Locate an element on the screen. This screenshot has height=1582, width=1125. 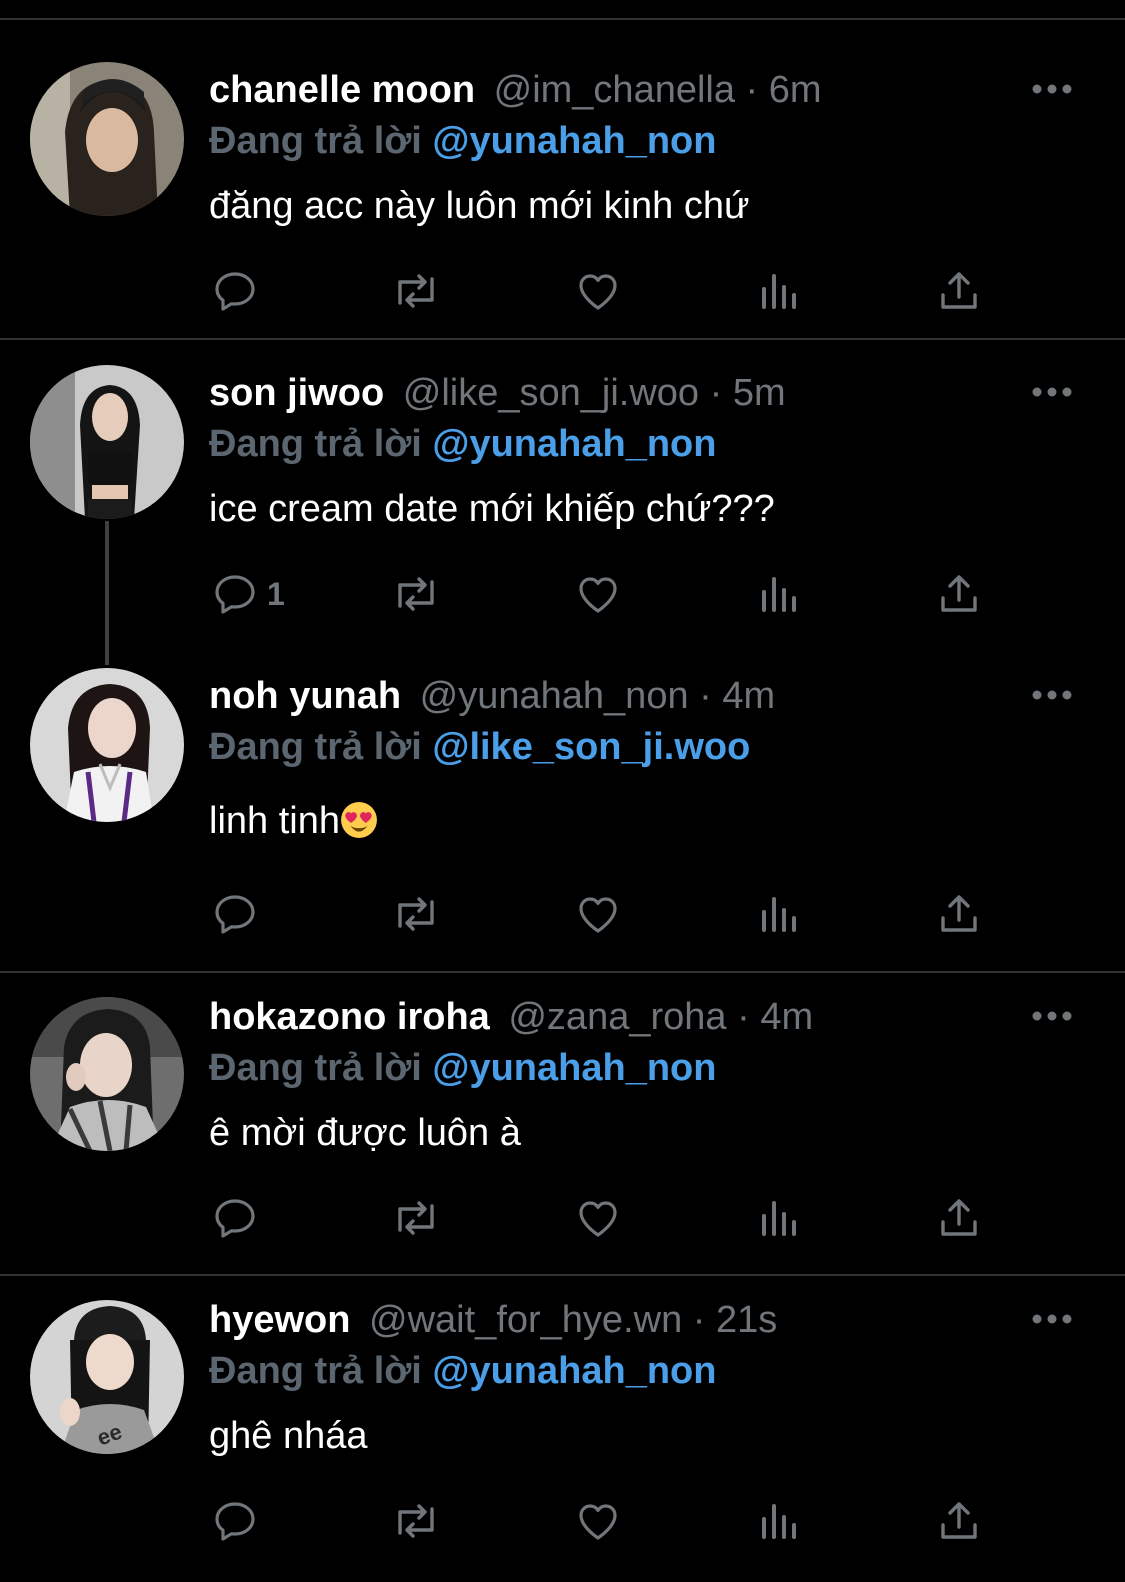
timestamp: 6m is located at coordinates (795, 90).